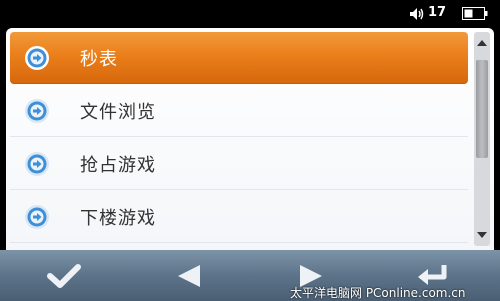 Image resolution: width=500 pixels, height=301 pixels. What do you see at coordinates (437, 12) in the screenshot?
I see `volume-level: 17` at bounding box center [437, 12].